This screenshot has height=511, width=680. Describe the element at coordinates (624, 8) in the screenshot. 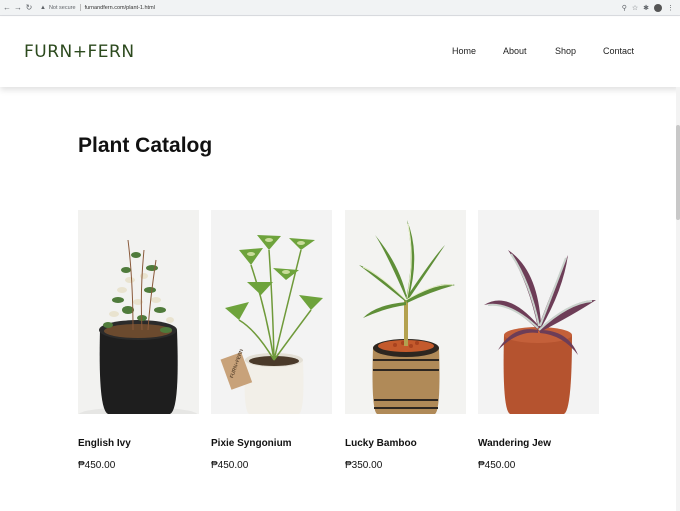

I see `zoom-icon: ⚲` at that location.